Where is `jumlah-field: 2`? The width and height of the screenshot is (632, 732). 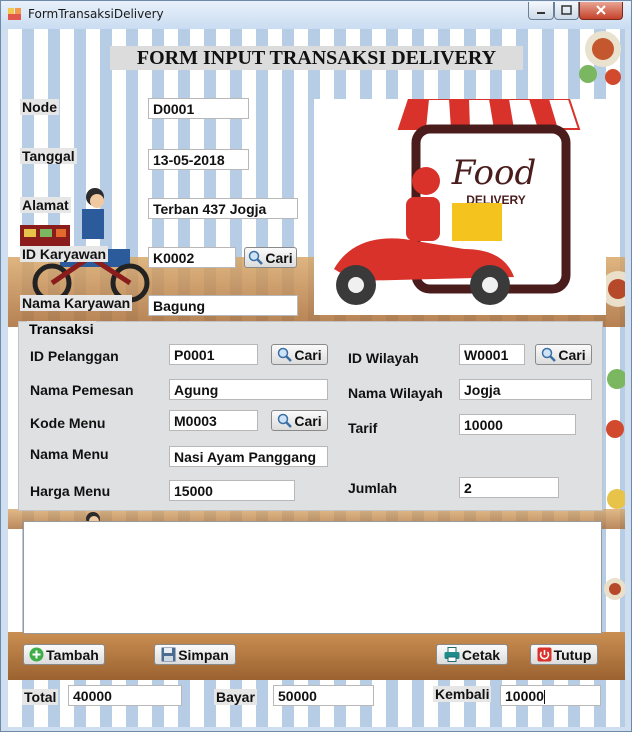
jumlah-field: 2 is located at coordinates (509, 487).